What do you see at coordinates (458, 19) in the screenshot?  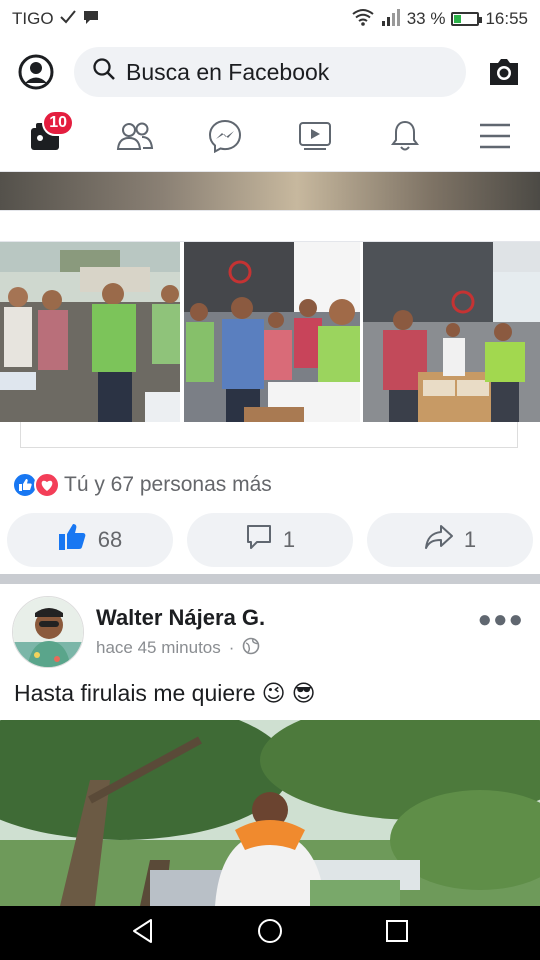 I see `battery-fill` at bounding box center [458, 19].